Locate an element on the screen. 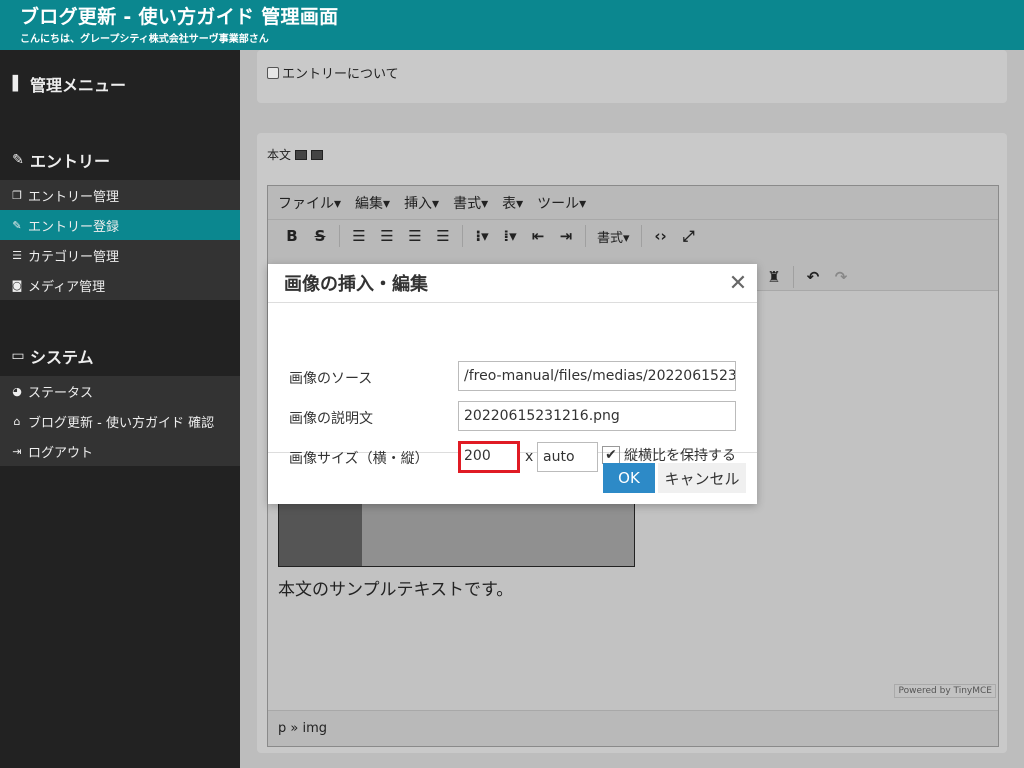  list-icon: ☰ is located at coordinates (17, 255).